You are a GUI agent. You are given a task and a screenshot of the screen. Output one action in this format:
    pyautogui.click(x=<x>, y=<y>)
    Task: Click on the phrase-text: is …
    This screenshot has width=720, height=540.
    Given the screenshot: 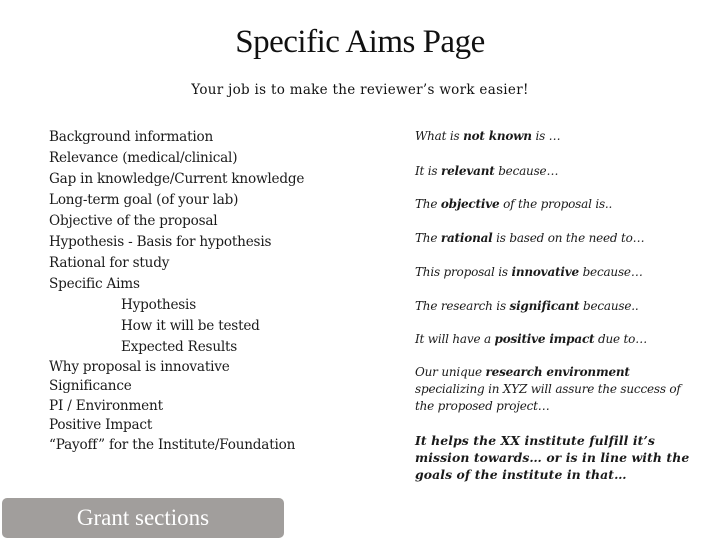 What is the action you would take?
    pyautogui.click(x=546, y=136)
    